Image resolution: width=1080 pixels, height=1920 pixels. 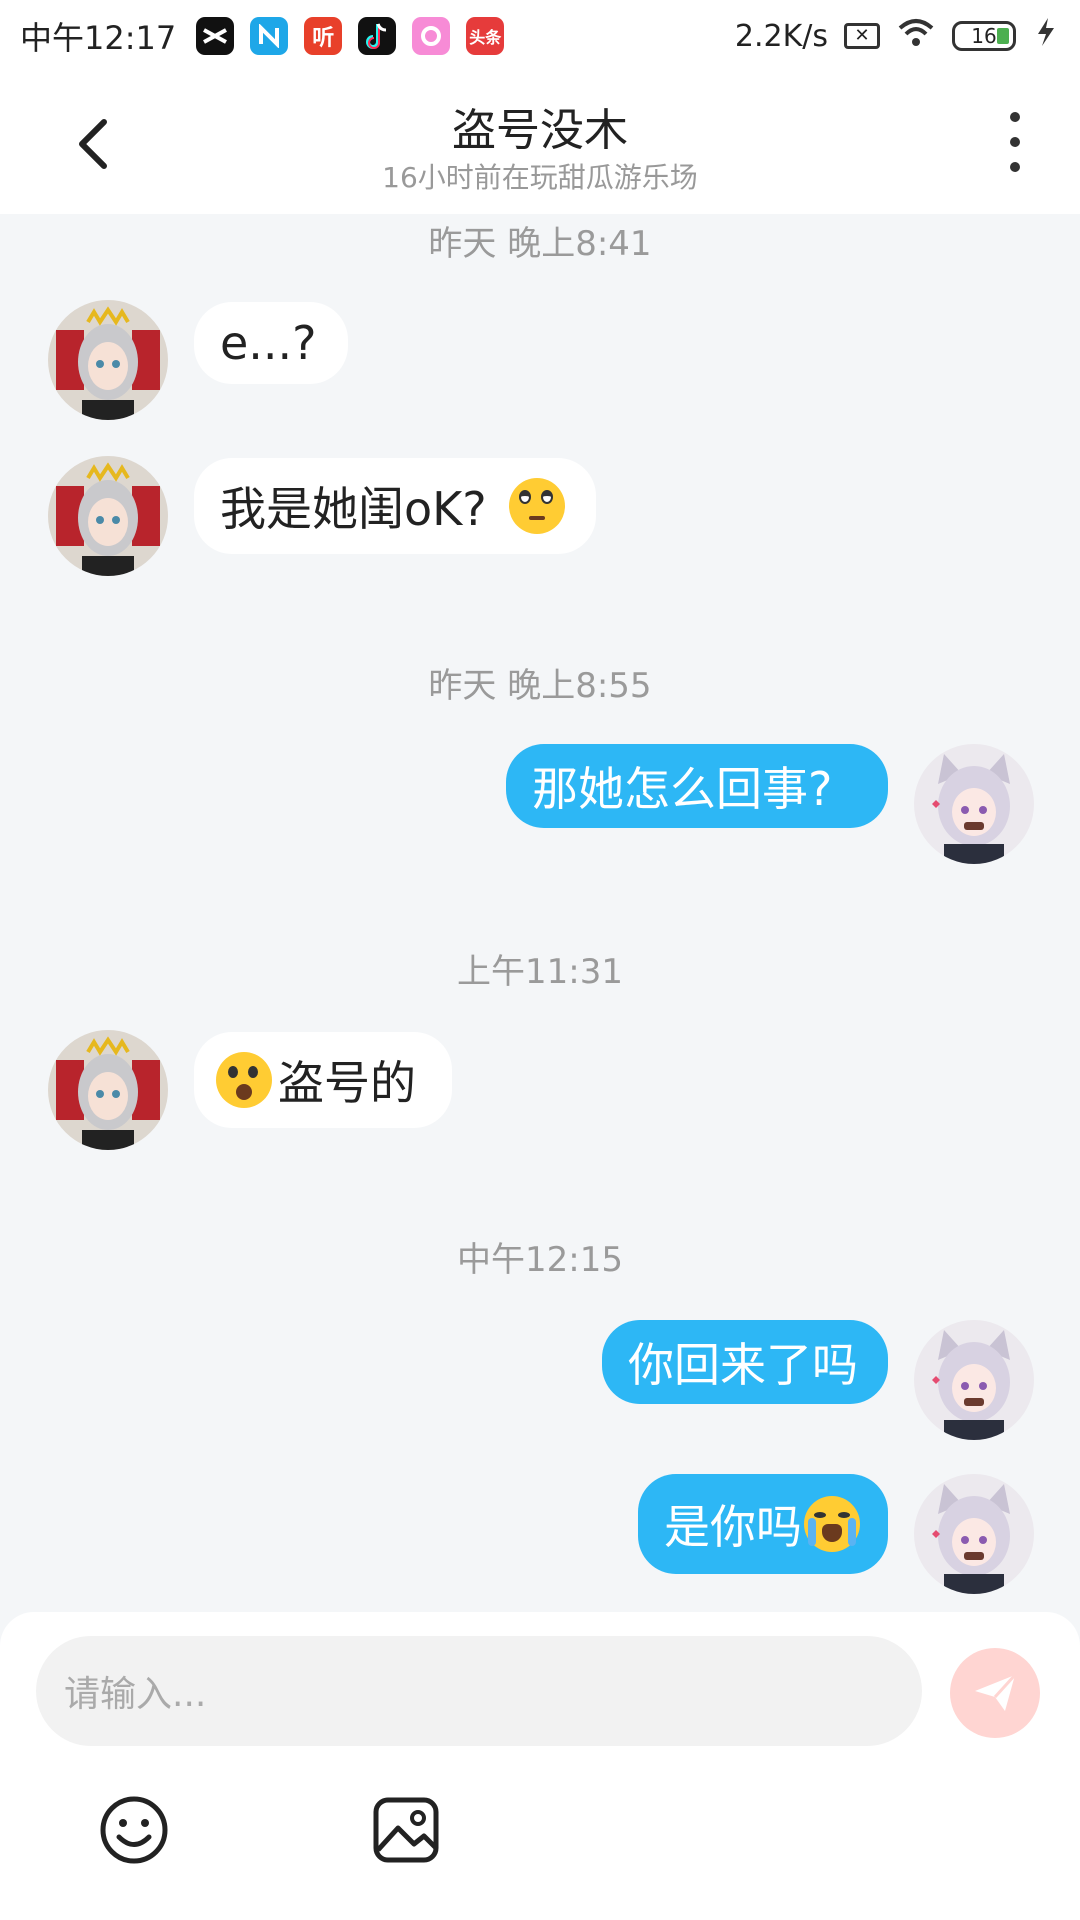 What do you see at coordinates (781, 36) in the screenshot?
I see `network-speed: 2.2K/s` at bounding box center [781, 36].